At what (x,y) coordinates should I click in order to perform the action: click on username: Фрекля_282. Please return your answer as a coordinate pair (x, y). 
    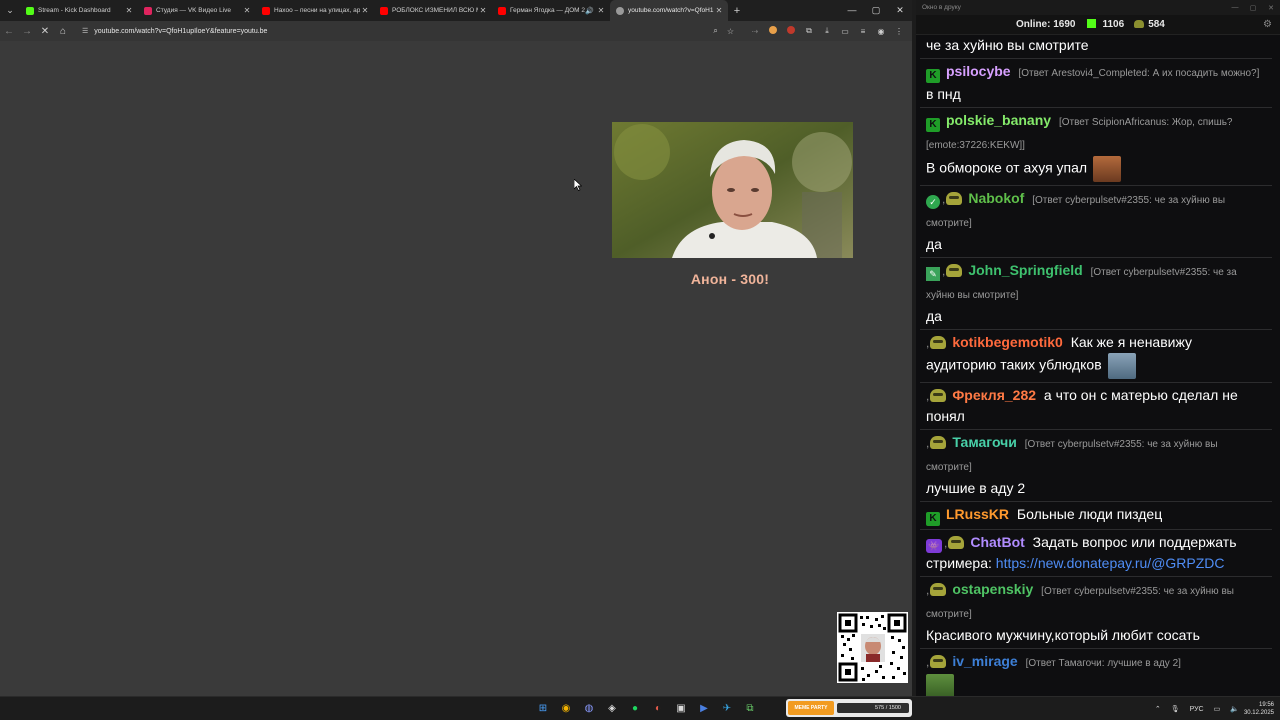
    Looking at the image, I should click on (994, 395).